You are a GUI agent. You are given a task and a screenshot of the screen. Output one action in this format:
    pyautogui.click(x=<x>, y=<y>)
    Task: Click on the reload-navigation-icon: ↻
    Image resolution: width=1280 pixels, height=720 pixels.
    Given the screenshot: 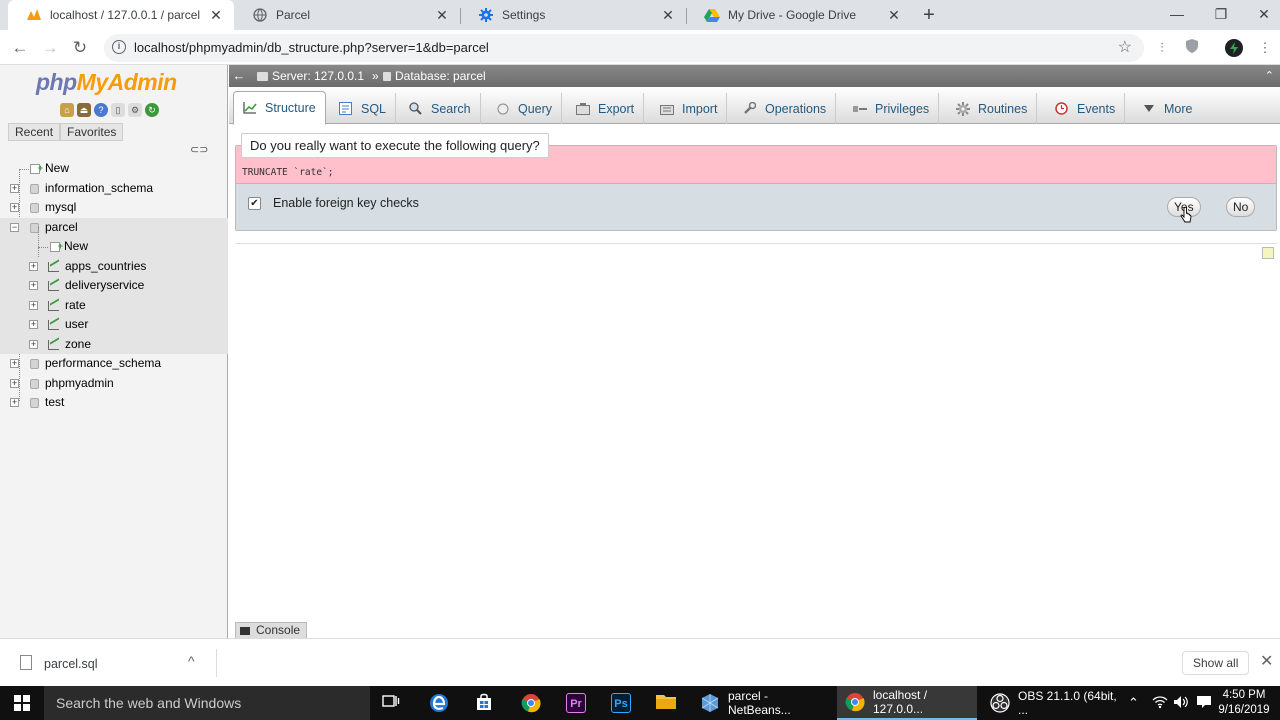 What is the action you would take?
    pyautogui.click(x=152, y=110)
    